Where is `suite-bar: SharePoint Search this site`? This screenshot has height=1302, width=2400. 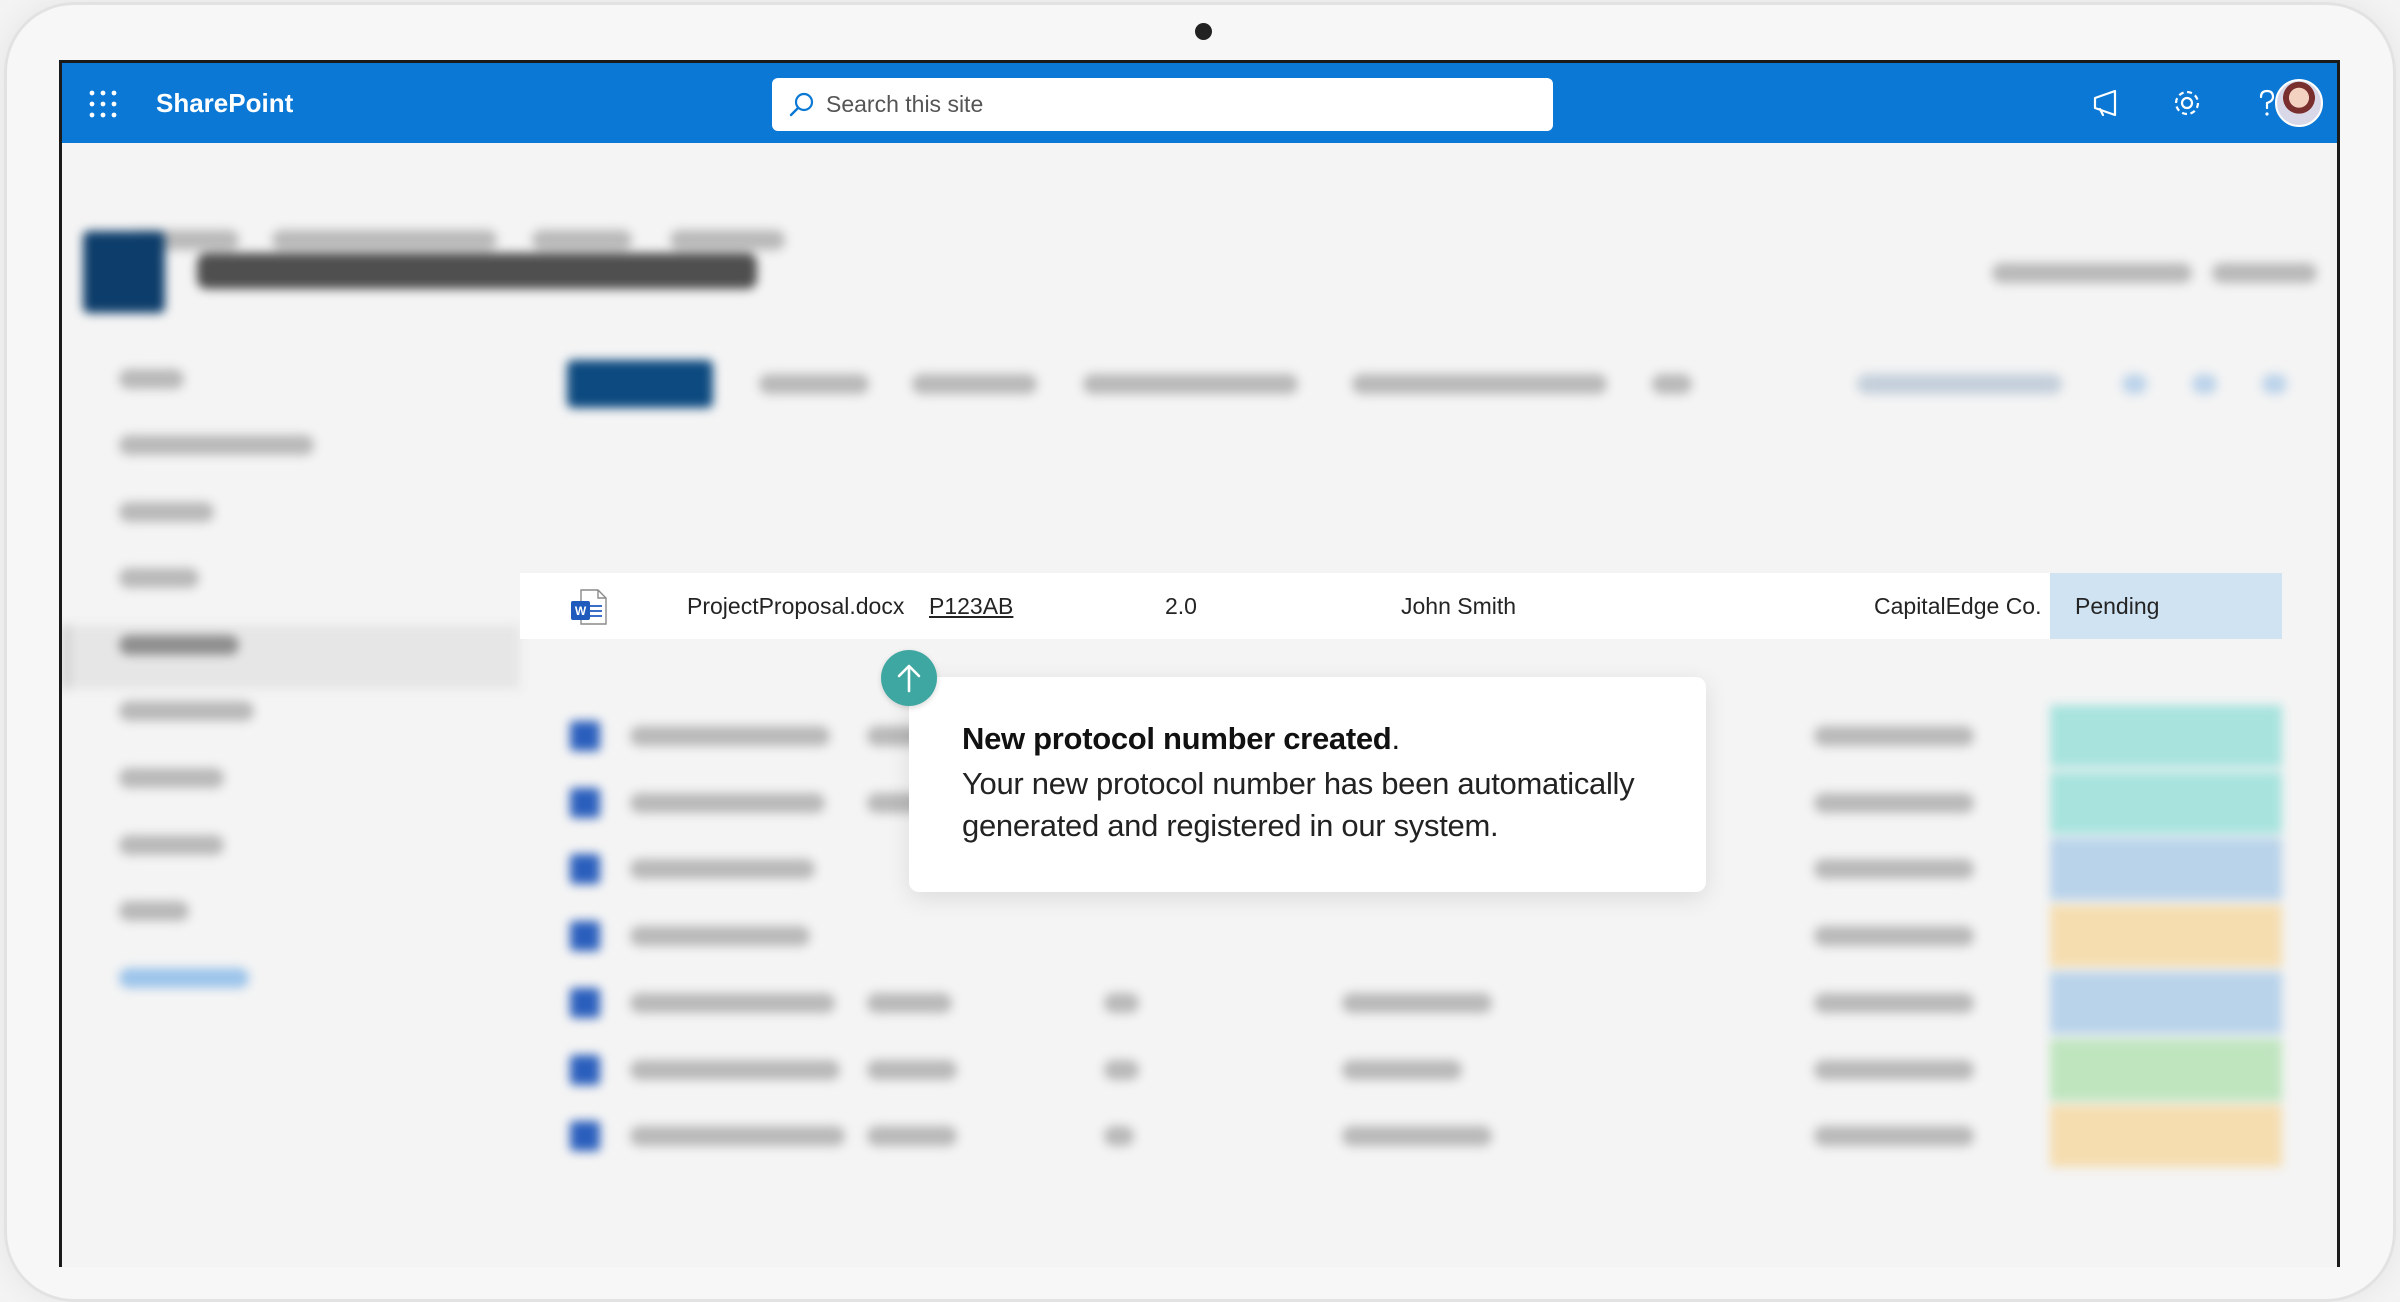
suite-bar: SharePoint Search this site is located at coordinates (1199, 103).